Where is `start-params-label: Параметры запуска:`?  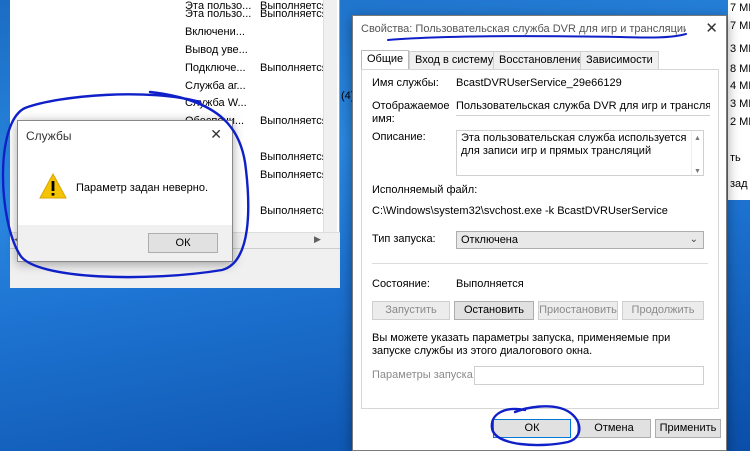 start-params-label: Параметры запуска: is located at coordinates (424, 375).